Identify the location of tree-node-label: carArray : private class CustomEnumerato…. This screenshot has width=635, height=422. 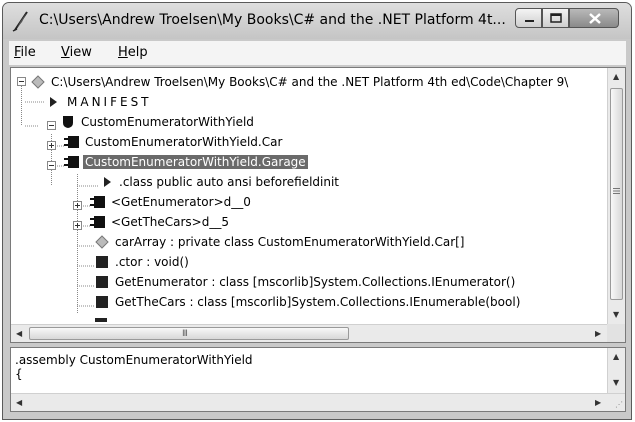
(290, 242).